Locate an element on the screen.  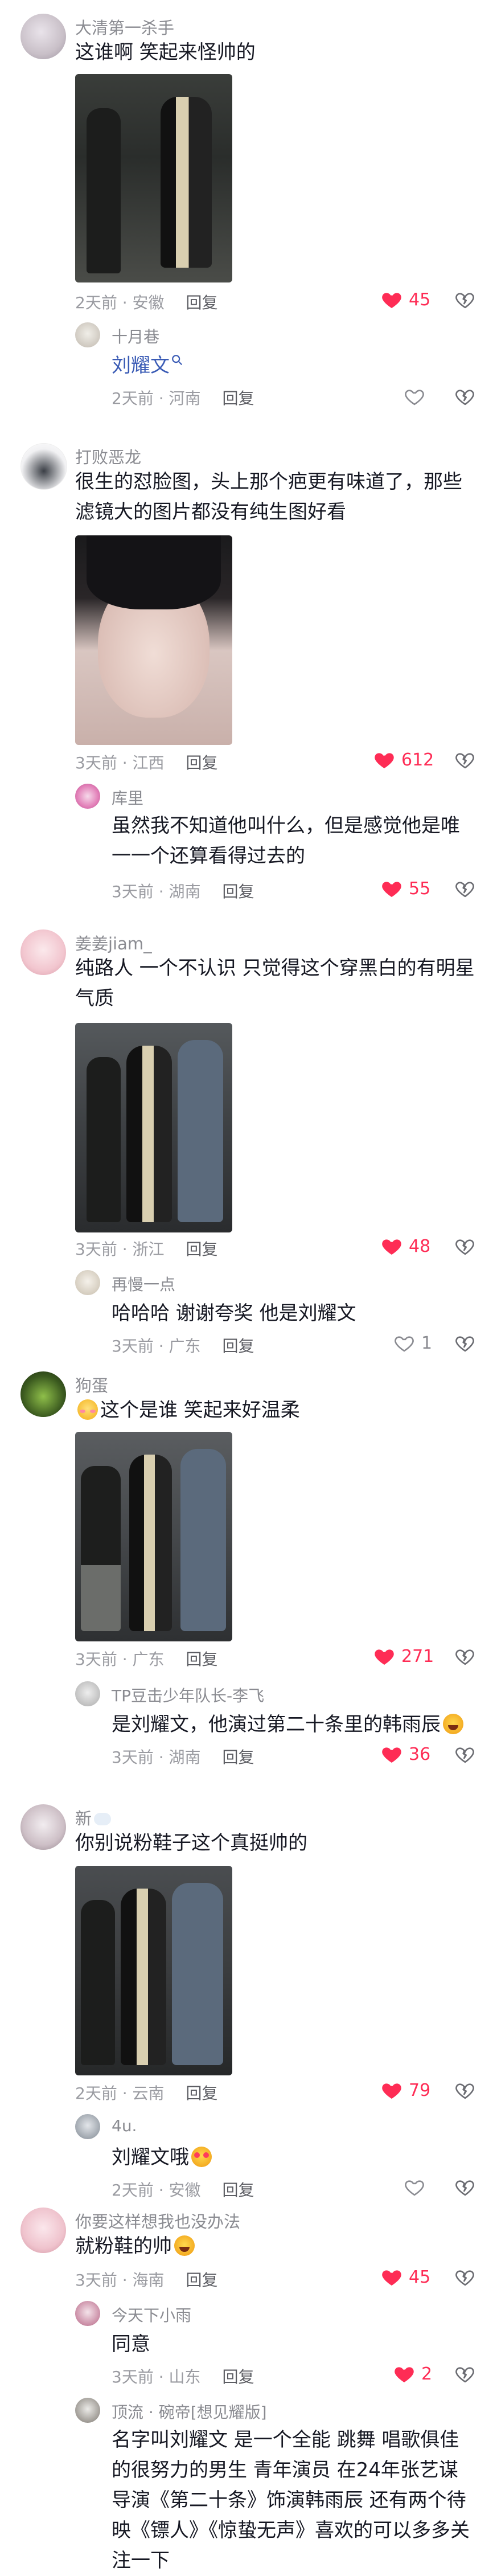
username: 4u. is located at coordinates (124, 2125).